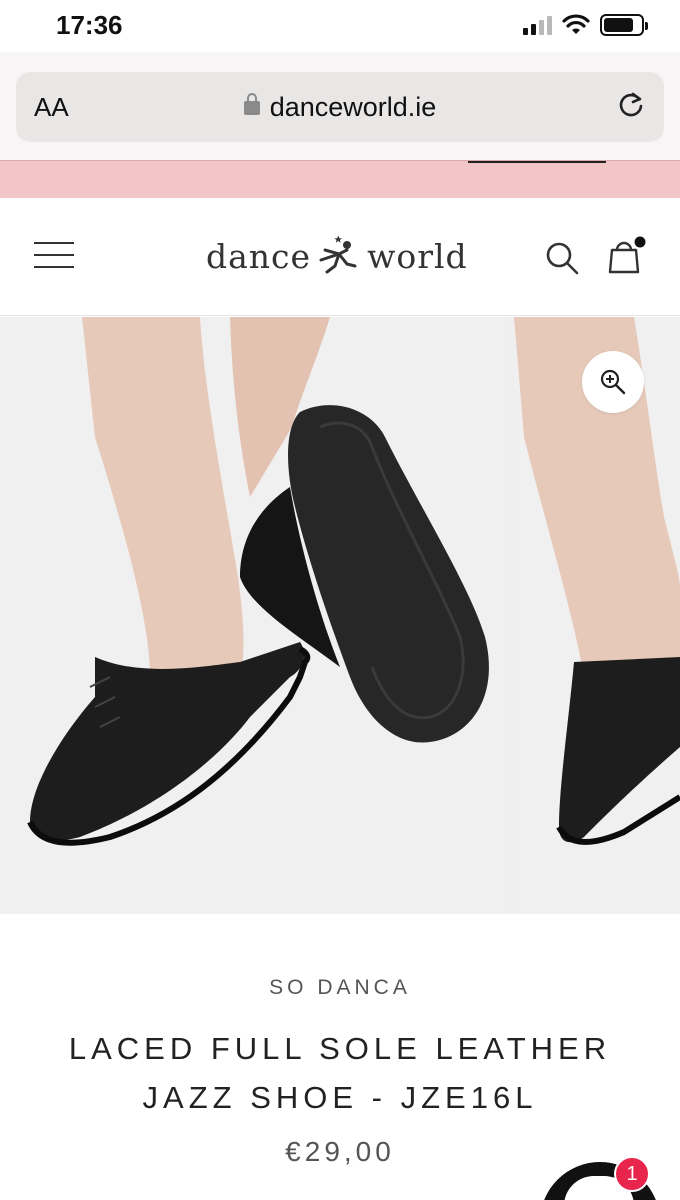 This screenshot has width=680, height=1200. Describe the element at coordinates (640, 242) in the screenshot. I see `cart-indicator-dot` at that location.